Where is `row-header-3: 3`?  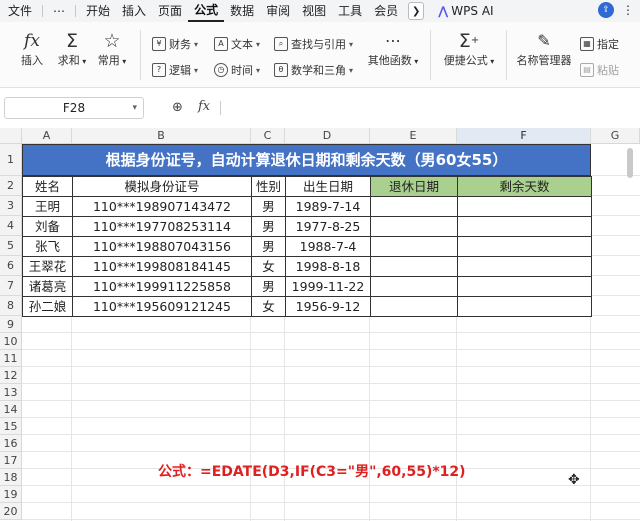
row-header-3: 3 is located at coordinates (11, 206).